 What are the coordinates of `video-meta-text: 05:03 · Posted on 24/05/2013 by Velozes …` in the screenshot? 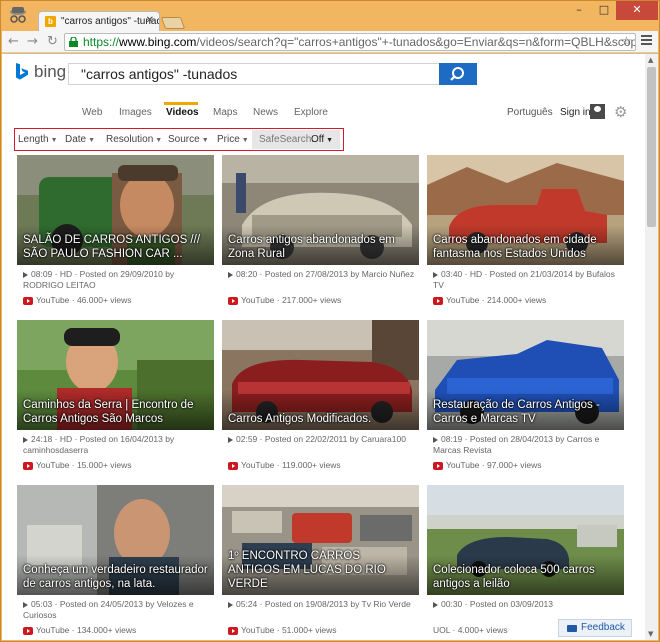 It's located at (108, 609).